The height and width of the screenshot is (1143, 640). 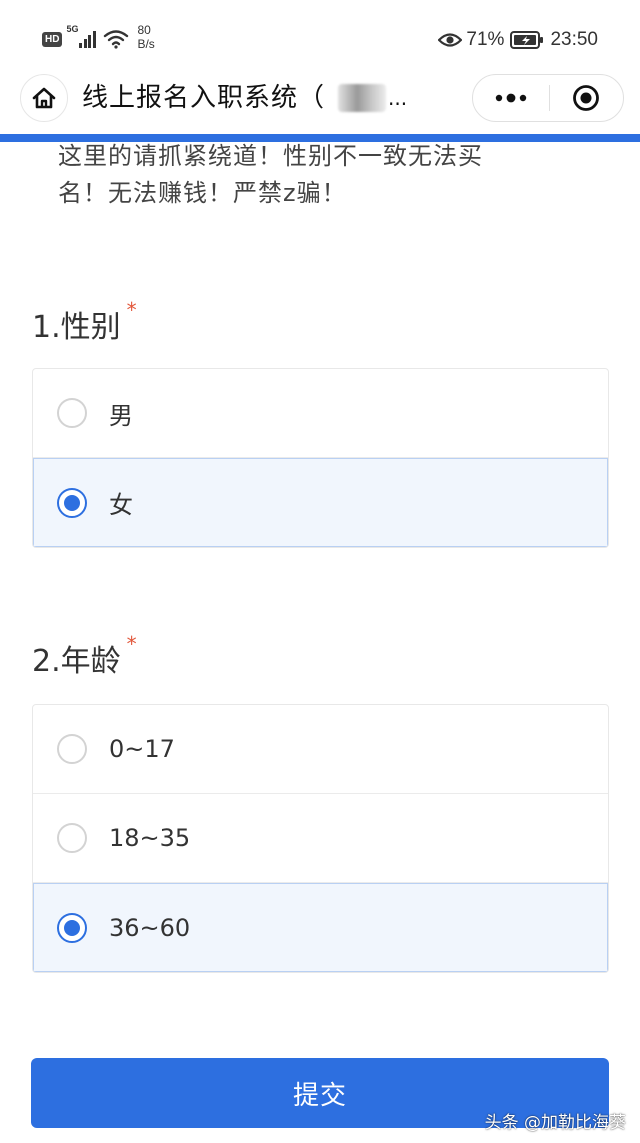 I want to click on notice-line-1: 这里的请抓紧绕道！性别不一致无法买, so click(x=270, y=156).